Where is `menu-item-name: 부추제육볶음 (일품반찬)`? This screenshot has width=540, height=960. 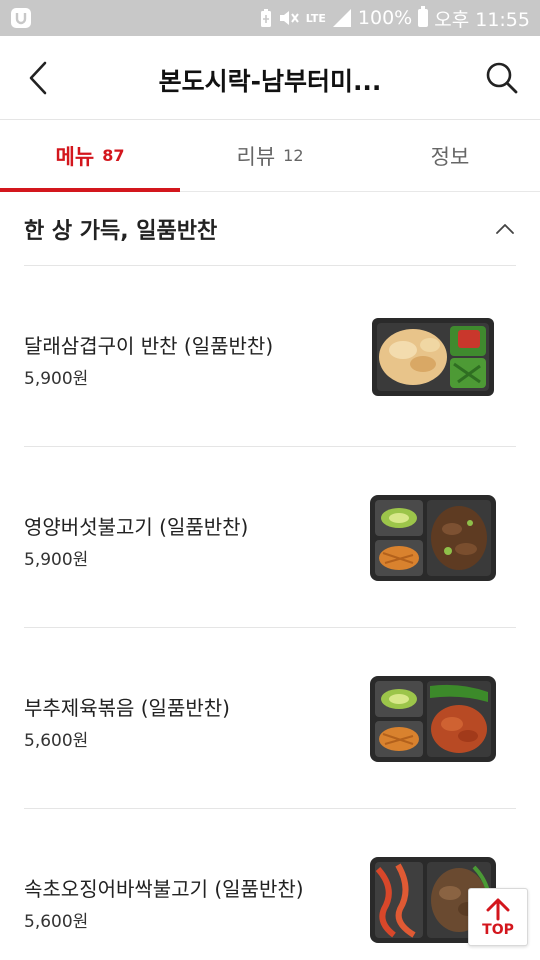 menu-item-name: 부추제육볶음 (일품반찬) is located at coordinates (127, 708).